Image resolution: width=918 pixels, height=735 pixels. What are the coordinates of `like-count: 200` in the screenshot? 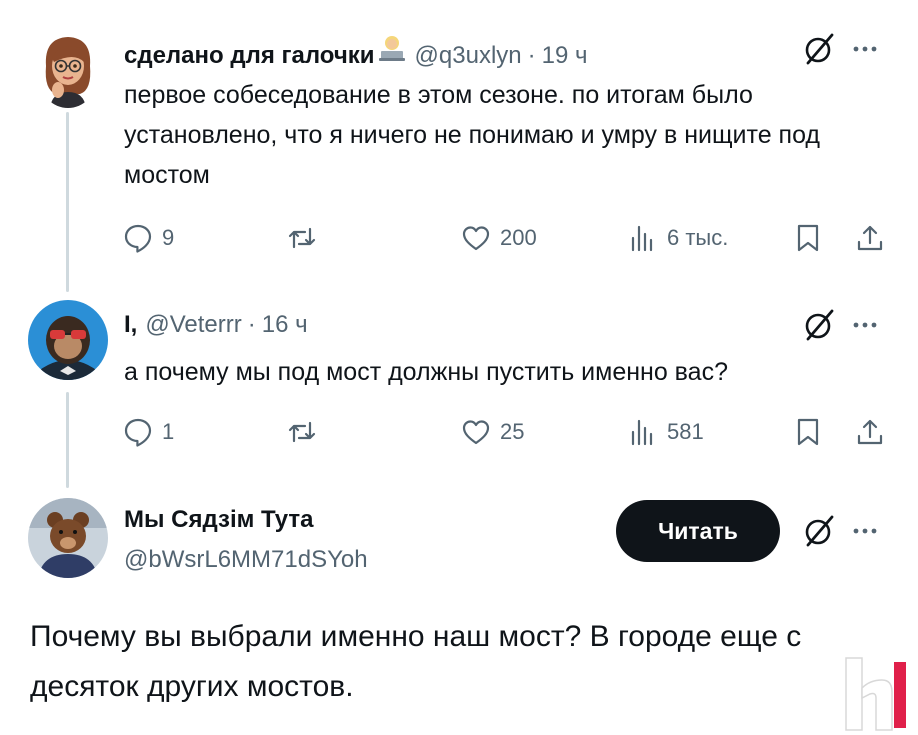 It's located at (518, 237).